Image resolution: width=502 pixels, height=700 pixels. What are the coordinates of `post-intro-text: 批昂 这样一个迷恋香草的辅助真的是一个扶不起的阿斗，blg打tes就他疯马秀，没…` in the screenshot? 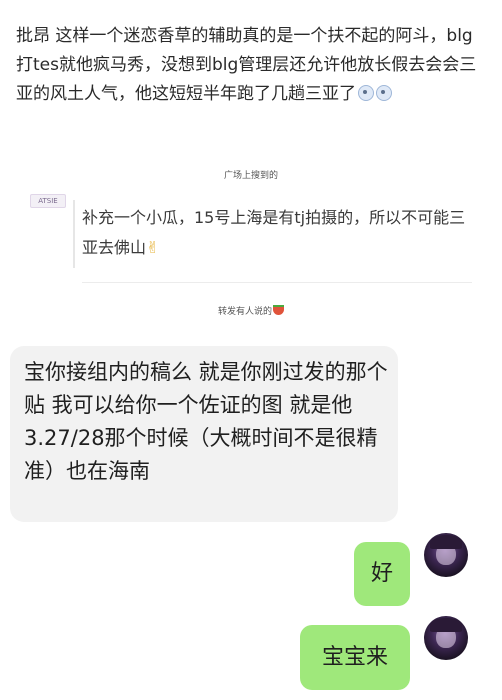 It's located at (251, 65).